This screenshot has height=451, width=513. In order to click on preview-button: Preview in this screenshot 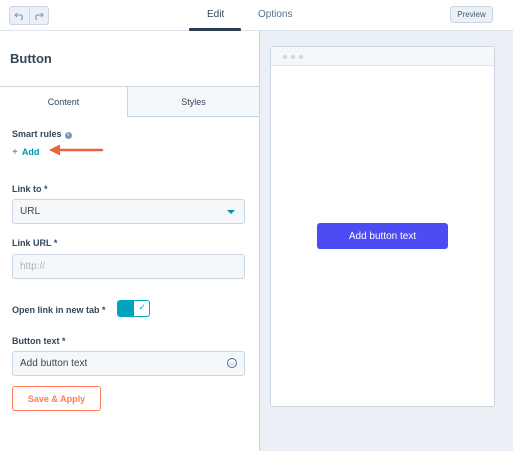, I will do `click(471, 14)`.